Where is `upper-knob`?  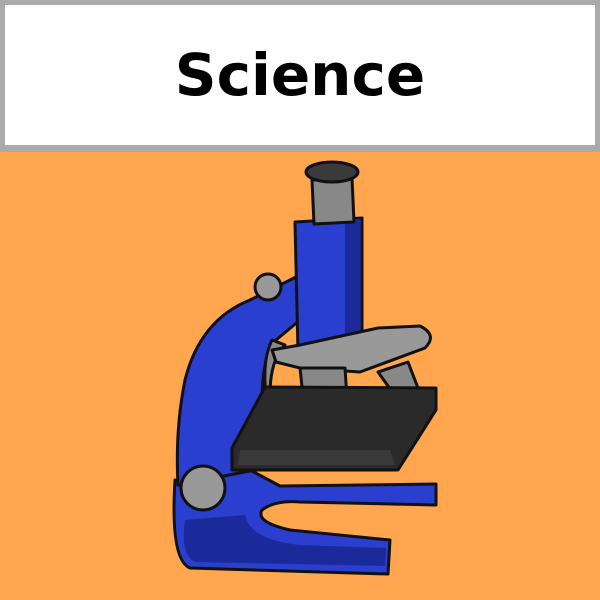
upper-knob is located at coordinates (268, 287).